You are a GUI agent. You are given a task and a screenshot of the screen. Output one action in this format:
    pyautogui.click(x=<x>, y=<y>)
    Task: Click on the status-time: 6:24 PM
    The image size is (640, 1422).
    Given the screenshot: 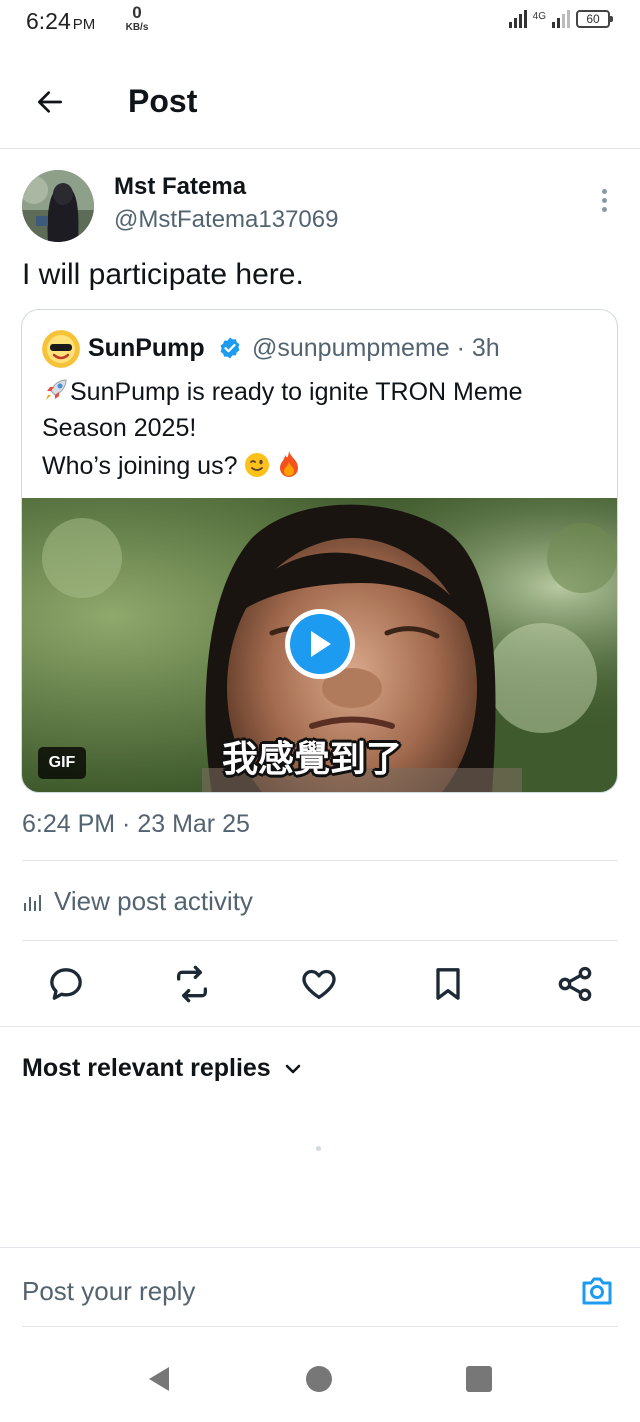 What is the action you would take?
    pyautogui.click(x=60, y=21)
    